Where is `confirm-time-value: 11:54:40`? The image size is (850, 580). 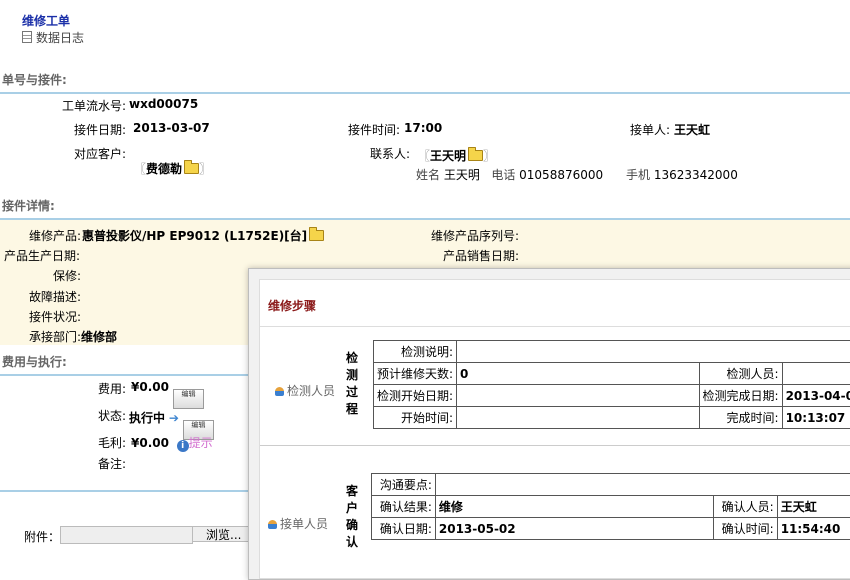 confirm-time-value: 11:54:40 is located at coordinates (813, 529).